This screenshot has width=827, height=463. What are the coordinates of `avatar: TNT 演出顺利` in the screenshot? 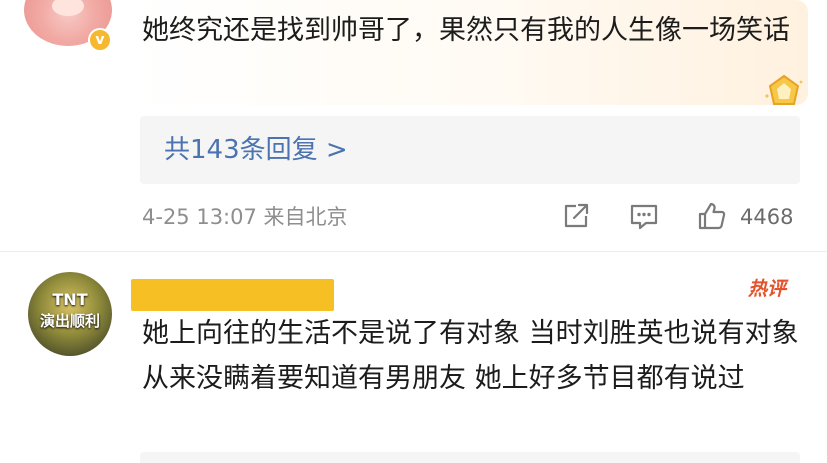 It's located at (70, 314).